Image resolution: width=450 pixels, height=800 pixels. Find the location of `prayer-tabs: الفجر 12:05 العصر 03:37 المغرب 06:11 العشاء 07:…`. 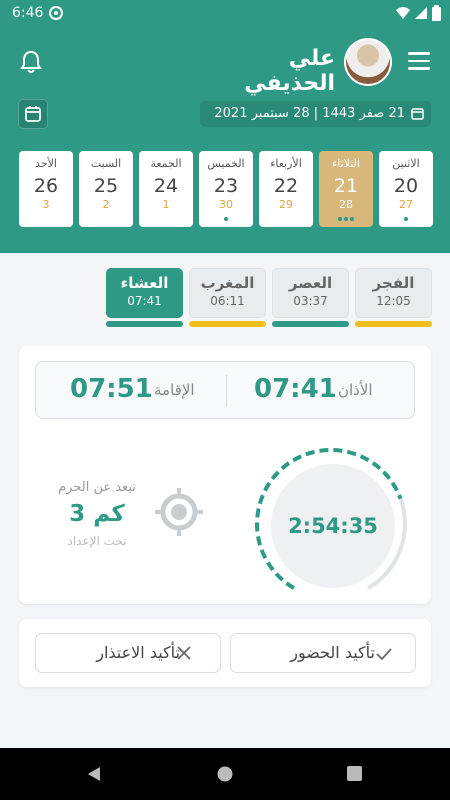

prayer-tabs: الفجر 12:05 العصر 03:37 المغرب 06:11 العشاء 07:… is located at coordinates (268, 299).